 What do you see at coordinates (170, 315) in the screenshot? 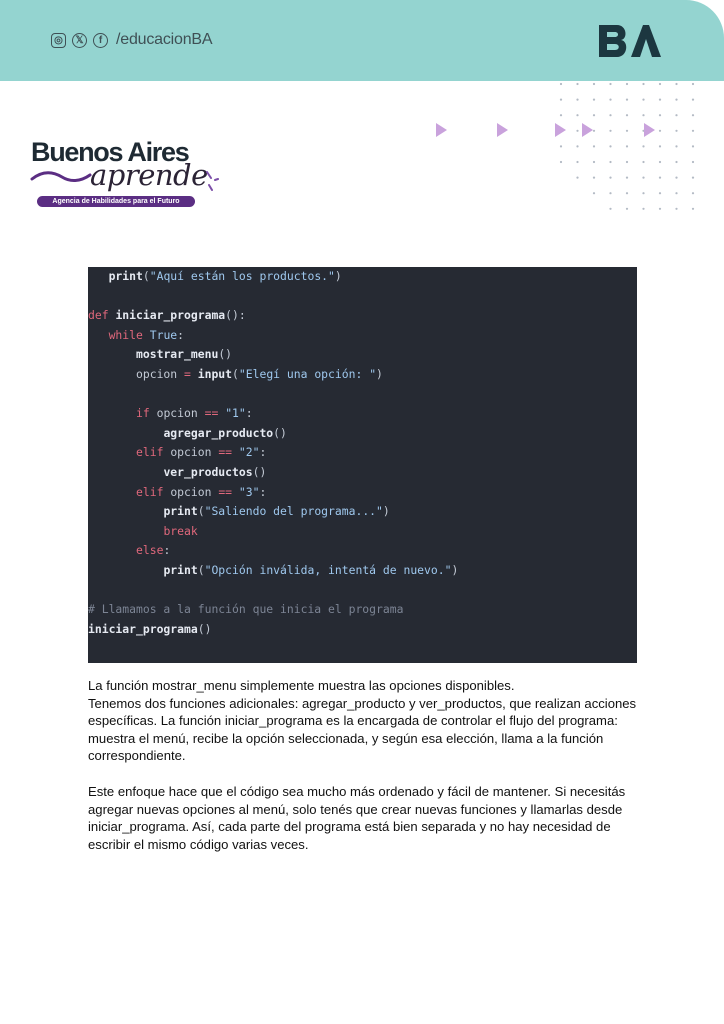
I see `code-token: iniciar_programa` at bounding box center [170, 315].